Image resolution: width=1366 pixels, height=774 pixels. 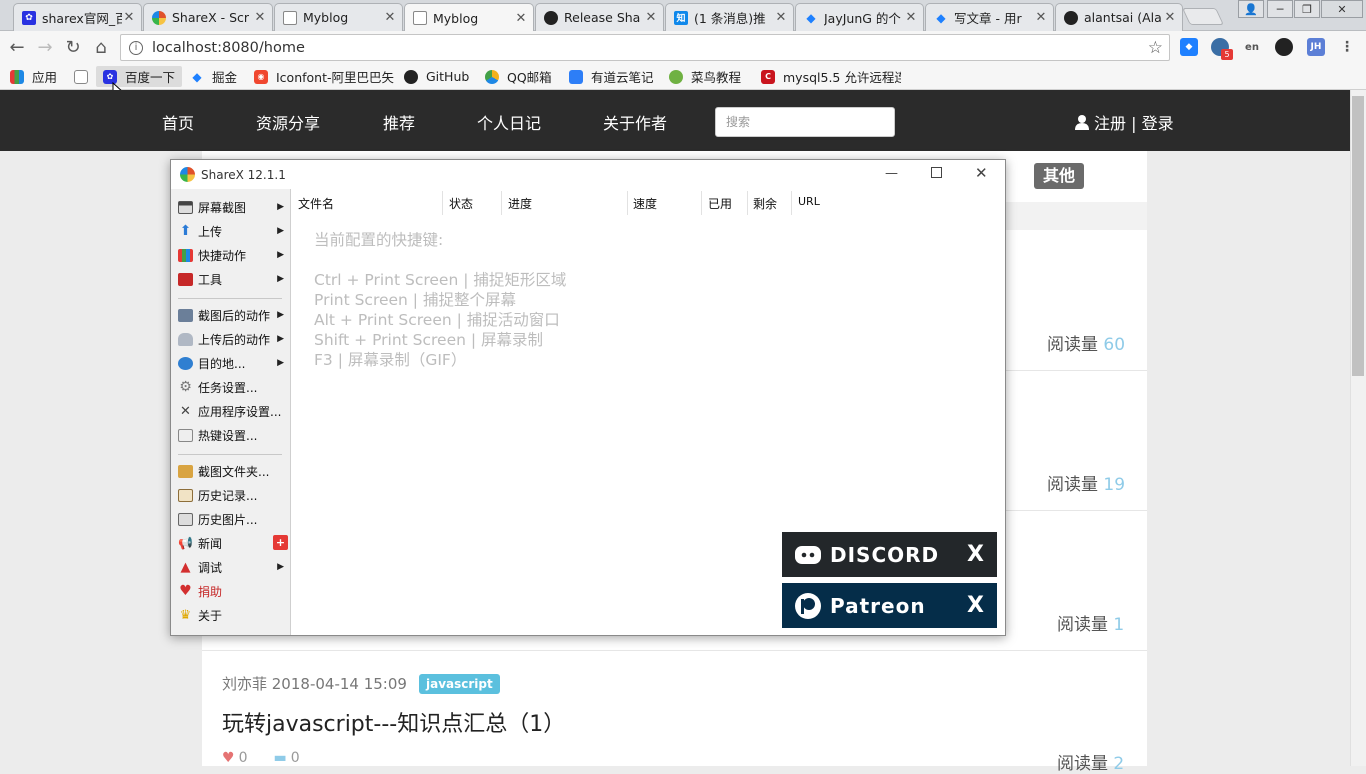 What do you see at coordinates (518, 76) in the screenshot?
I see `bookmark-qqmail: QQ邮箱` at bounding box center [518, 76].